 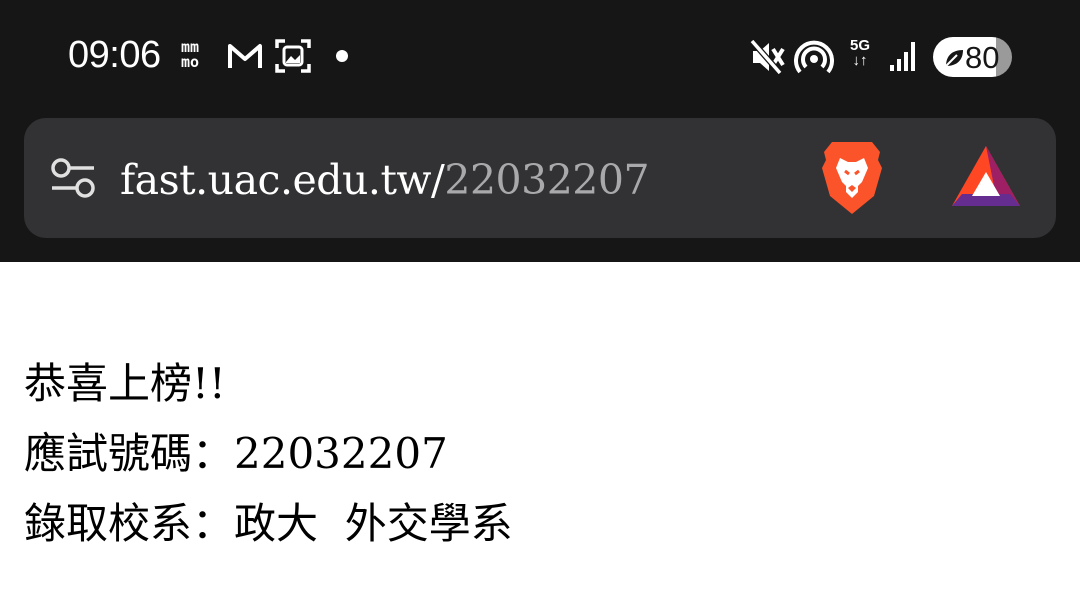 I want to click on brave-rewards-icon, so click(x=986, y=178).